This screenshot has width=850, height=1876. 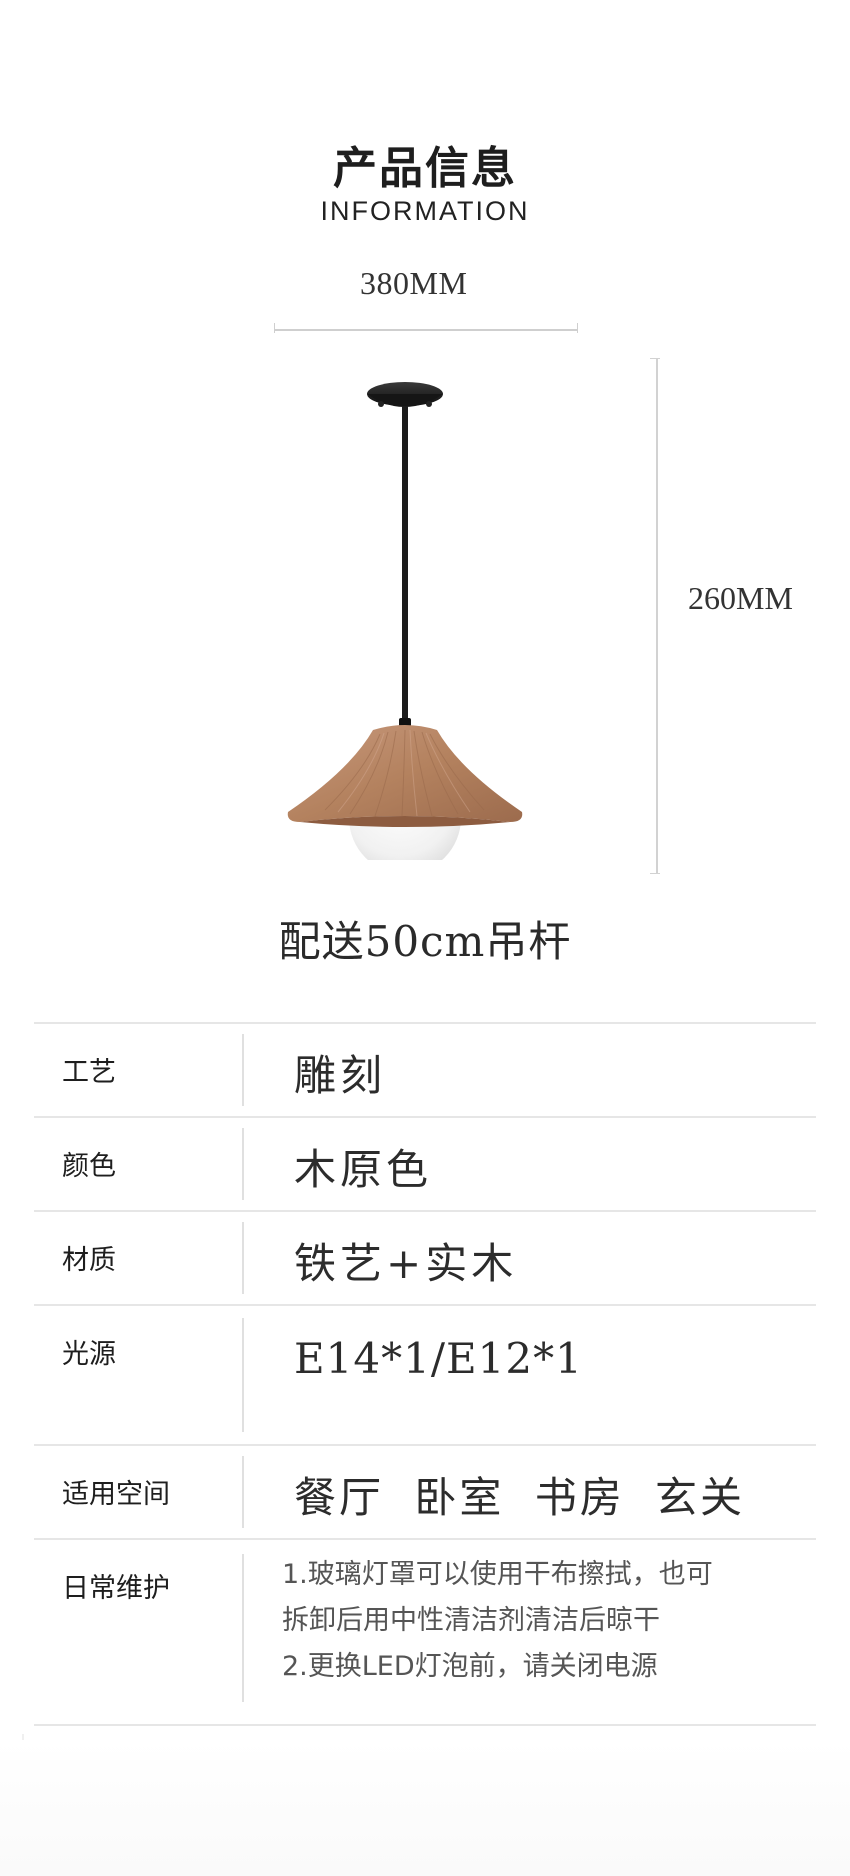 I want to click on suspension-rod, so click(x=405, y=566).